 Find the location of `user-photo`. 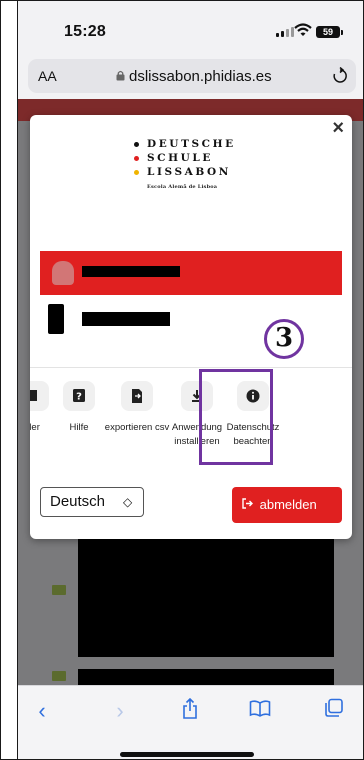

user-photo is located at coordinates (56, 319).